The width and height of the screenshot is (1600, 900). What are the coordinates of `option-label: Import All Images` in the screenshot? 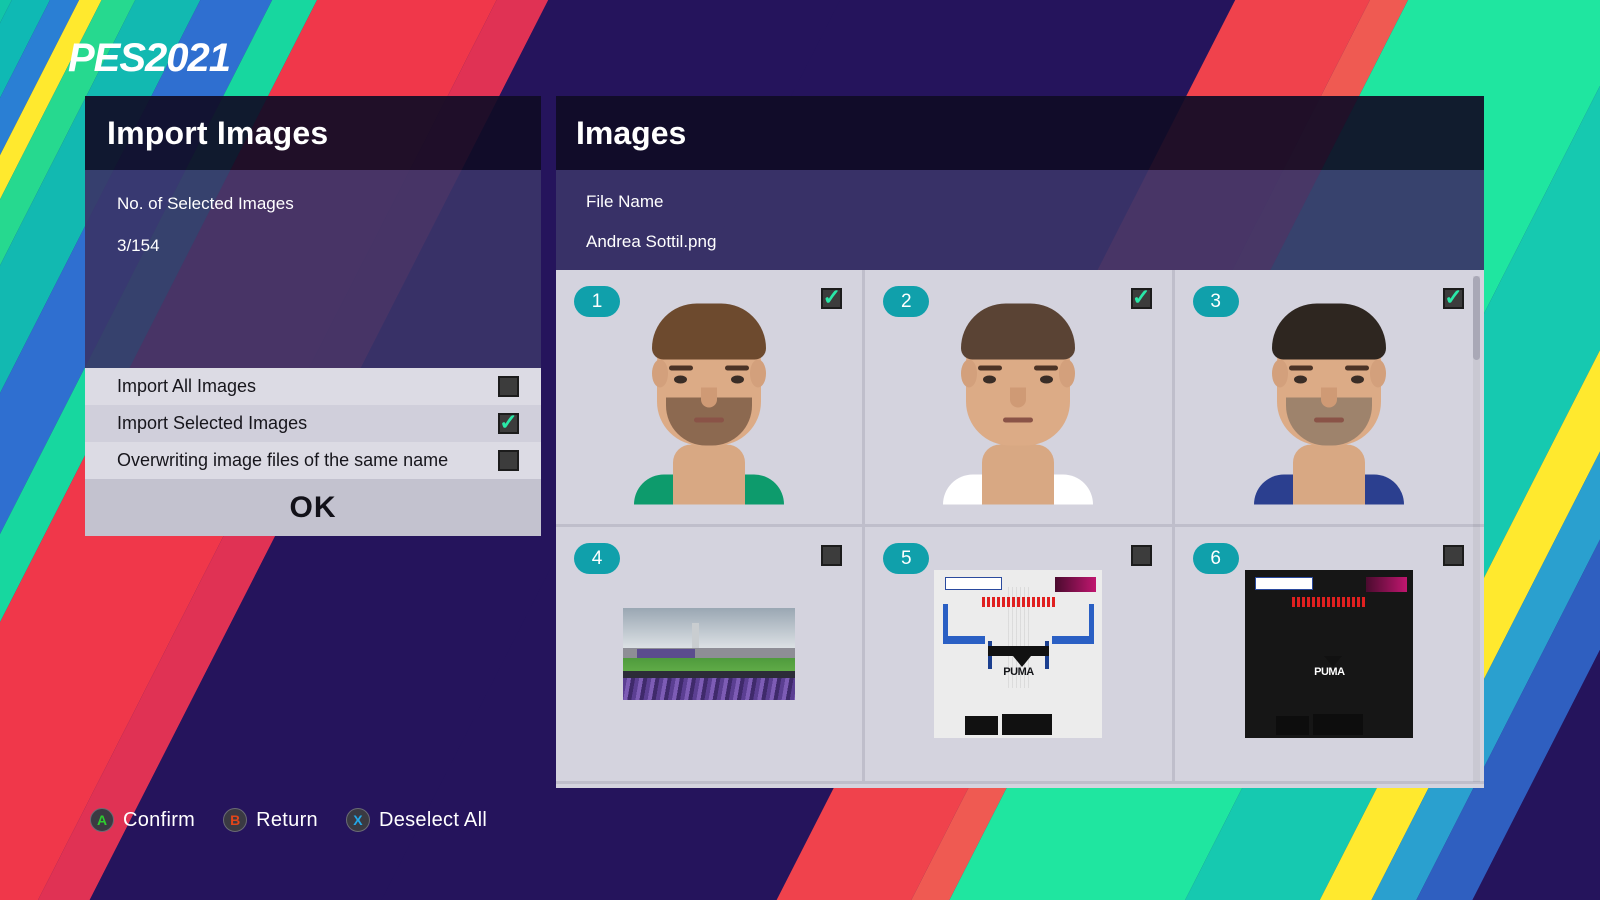 It's located at (187, 386).